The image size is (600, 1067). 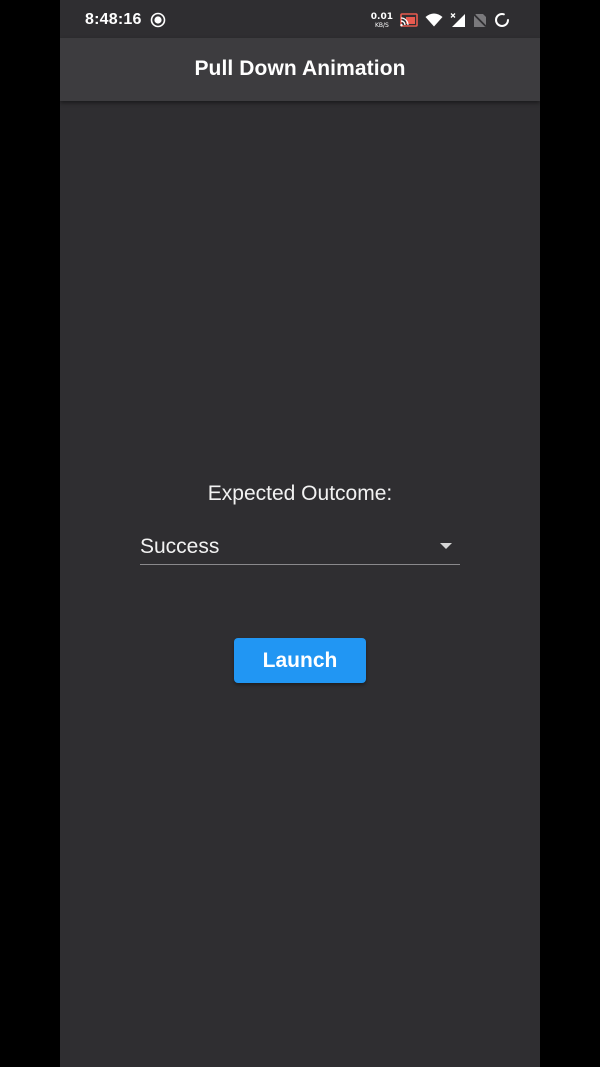 What do you see at coordinates (457, 19) in the screenshot?
I see `signal-icon` at bounding box center [457, 19].